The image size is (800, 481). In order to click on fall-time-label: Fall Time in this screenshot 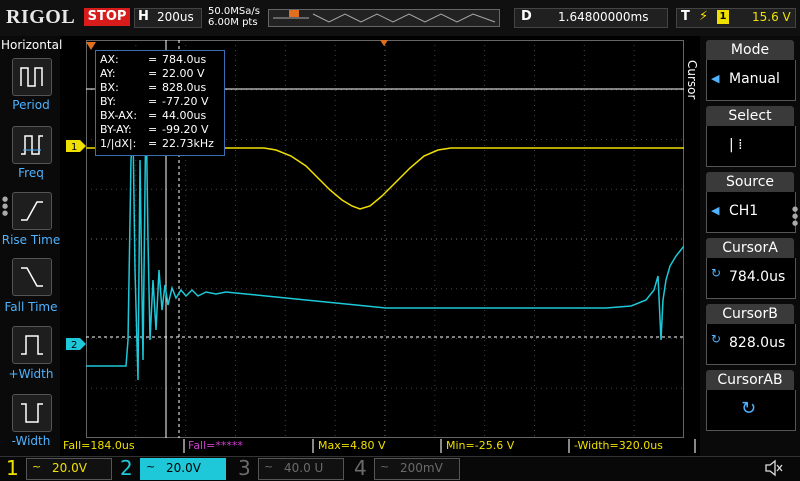, I will do `click(31, 307)`.